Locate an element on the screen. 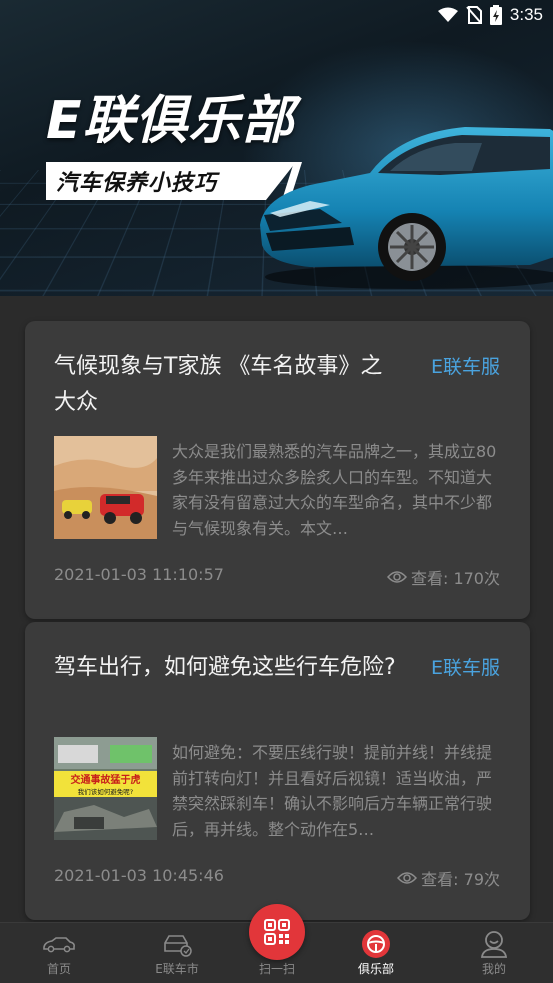  article-thumbnail is located at coordinates (105, 487).